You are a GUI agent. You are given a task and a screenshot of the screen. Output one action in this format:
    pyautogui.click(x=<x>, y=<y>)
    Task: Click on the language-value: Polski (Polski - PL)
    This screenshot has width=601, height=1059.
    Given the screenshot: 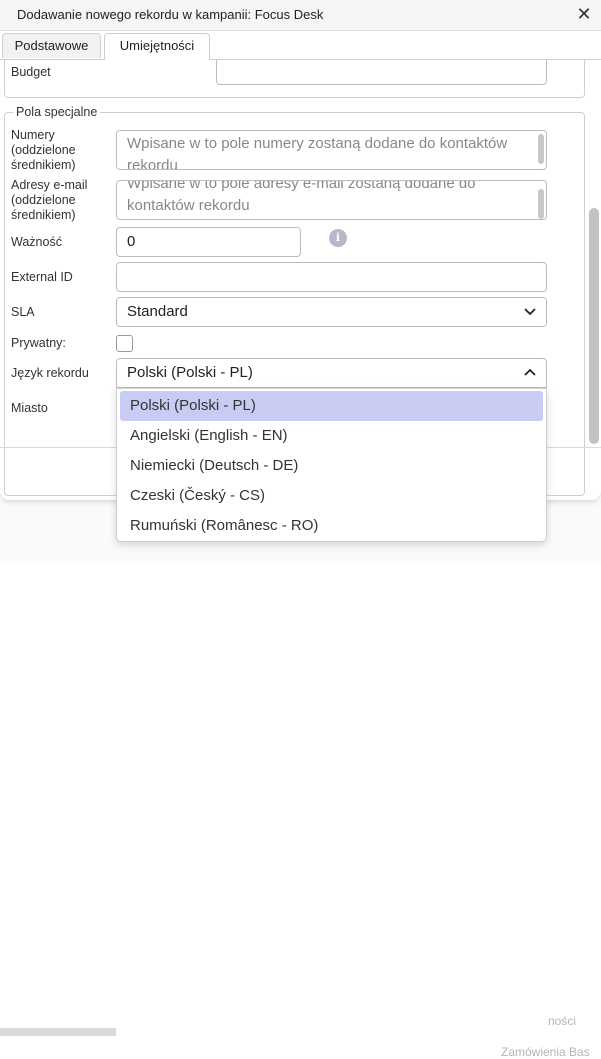 What is the action you would take?
    pyautogui.click(x=190, y=372)
    